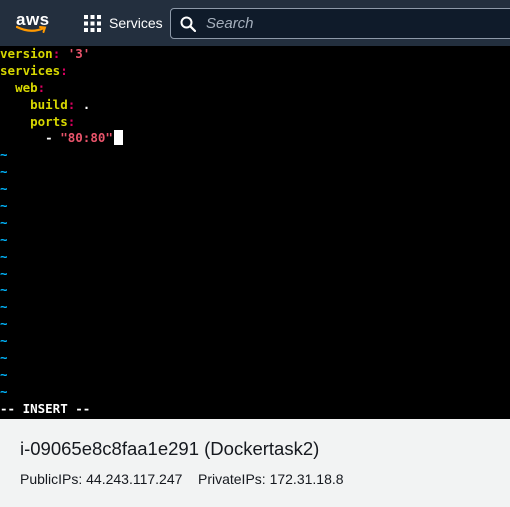  I want to click on yaml-line-build: build: ., so click(255, 105).